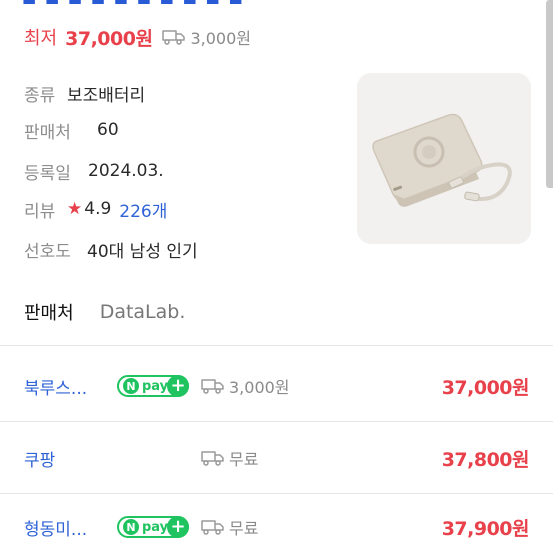  I want to click on rating-value: 4.9, so click(98, 209).